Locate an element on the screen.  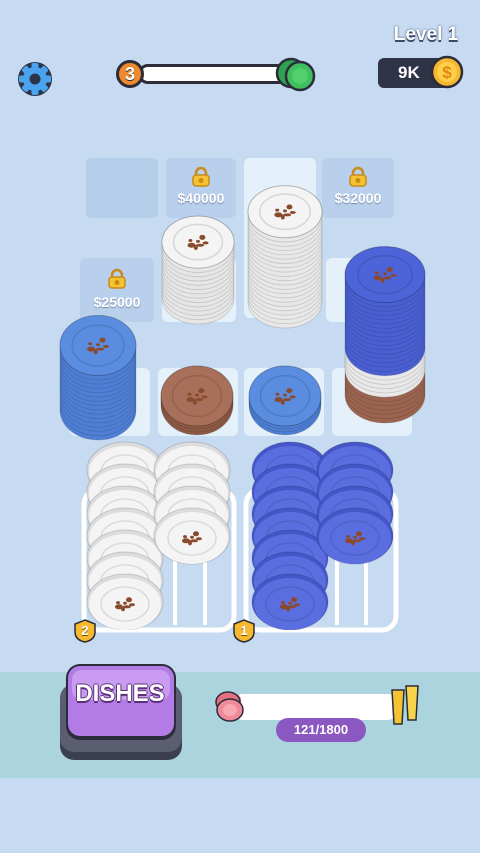
yellow-cups-icon is located at coordinates (405, 705).